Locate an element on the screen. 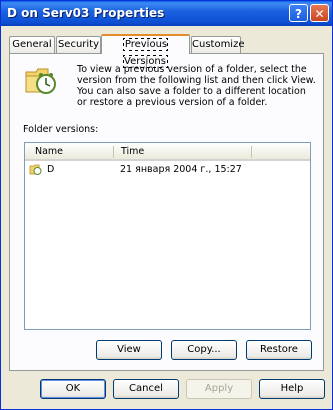  tab-security: Security is located at coordinates (78, 44).